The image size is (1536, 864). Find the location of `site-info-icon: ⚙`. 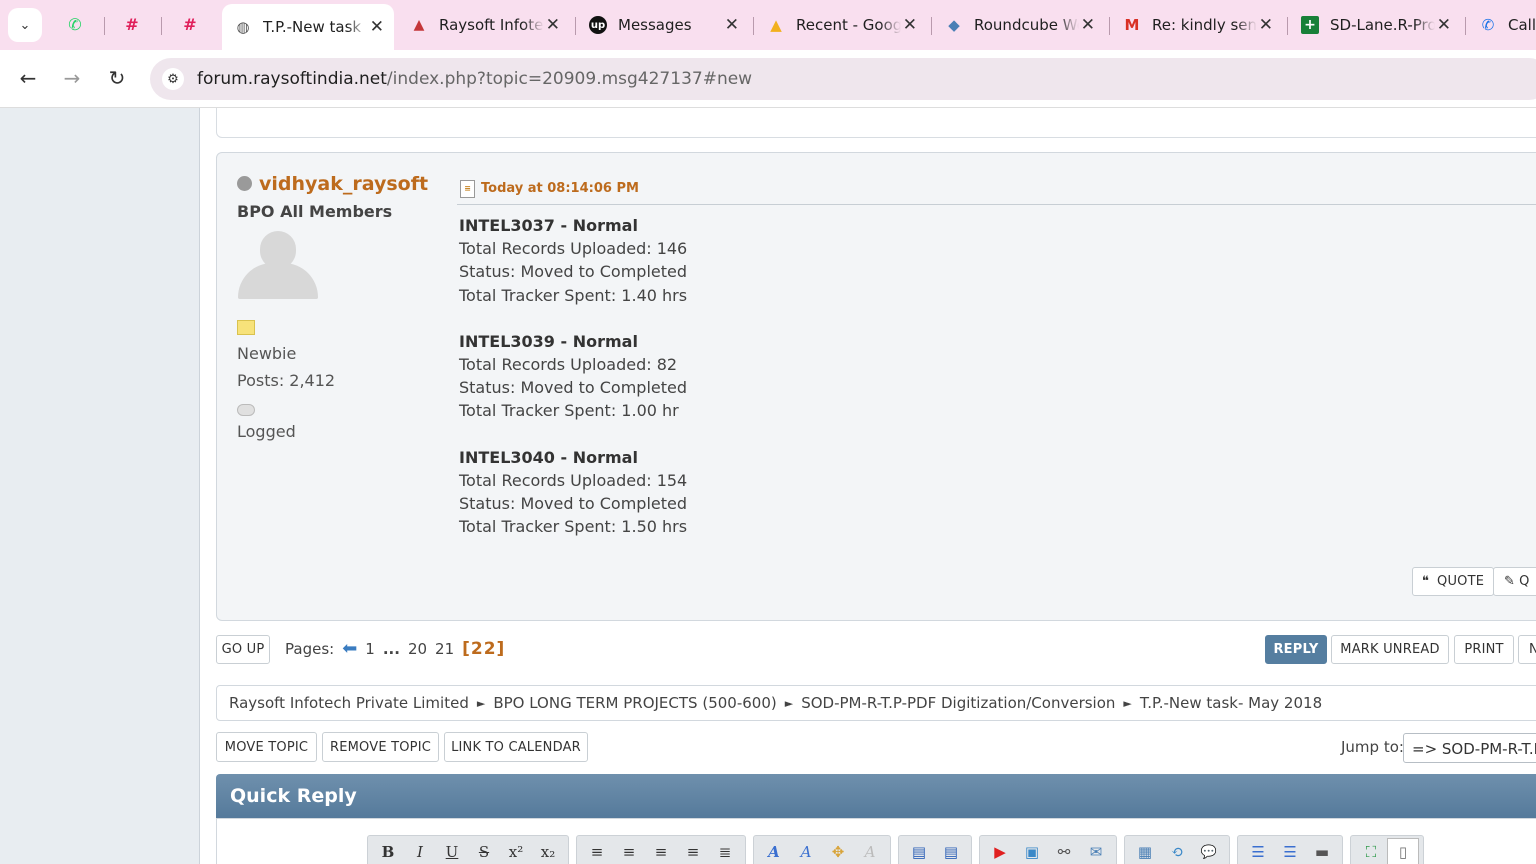

site-info-icon: ⚙ is located at coordinates (173, 79).